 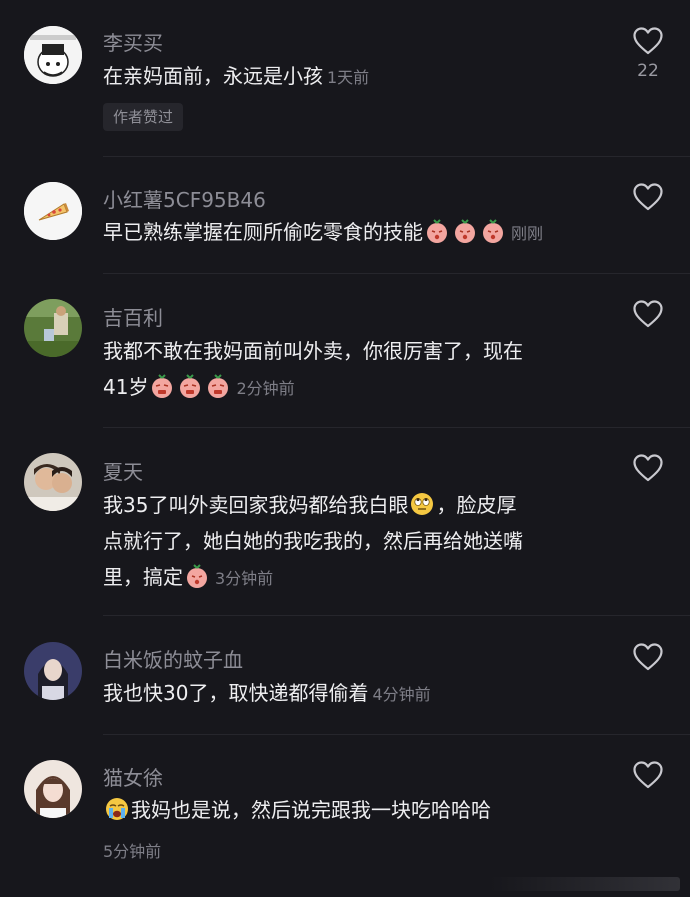 What do you see at coordinates (422, 504) in the screenshot?
I see `eye-roll-emoji-icon` at bounding box center [422, 504].